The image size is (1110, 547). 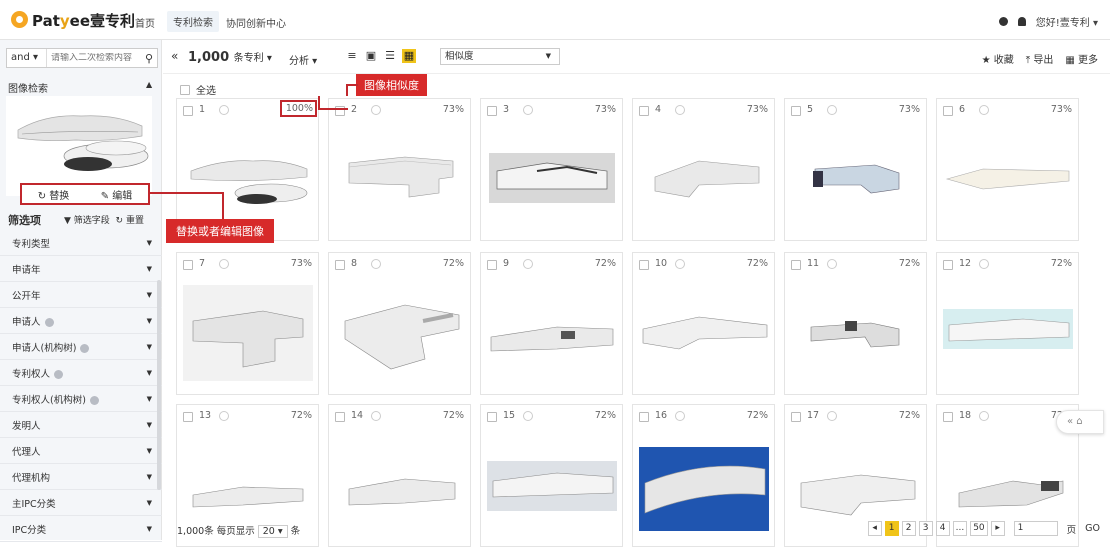 I want to click on page-button: 1, so click(x=891, y=528).